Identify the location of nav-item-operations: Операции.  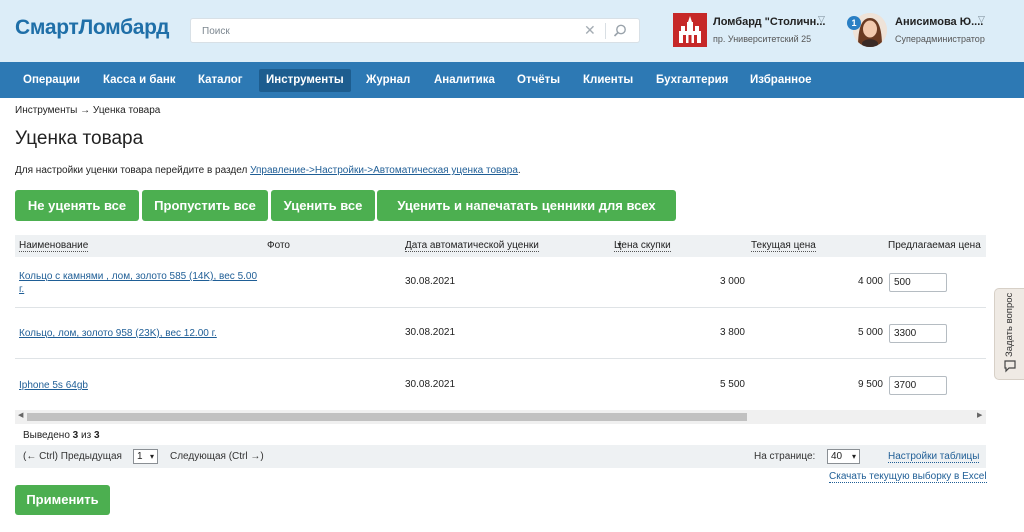
(51, 80).